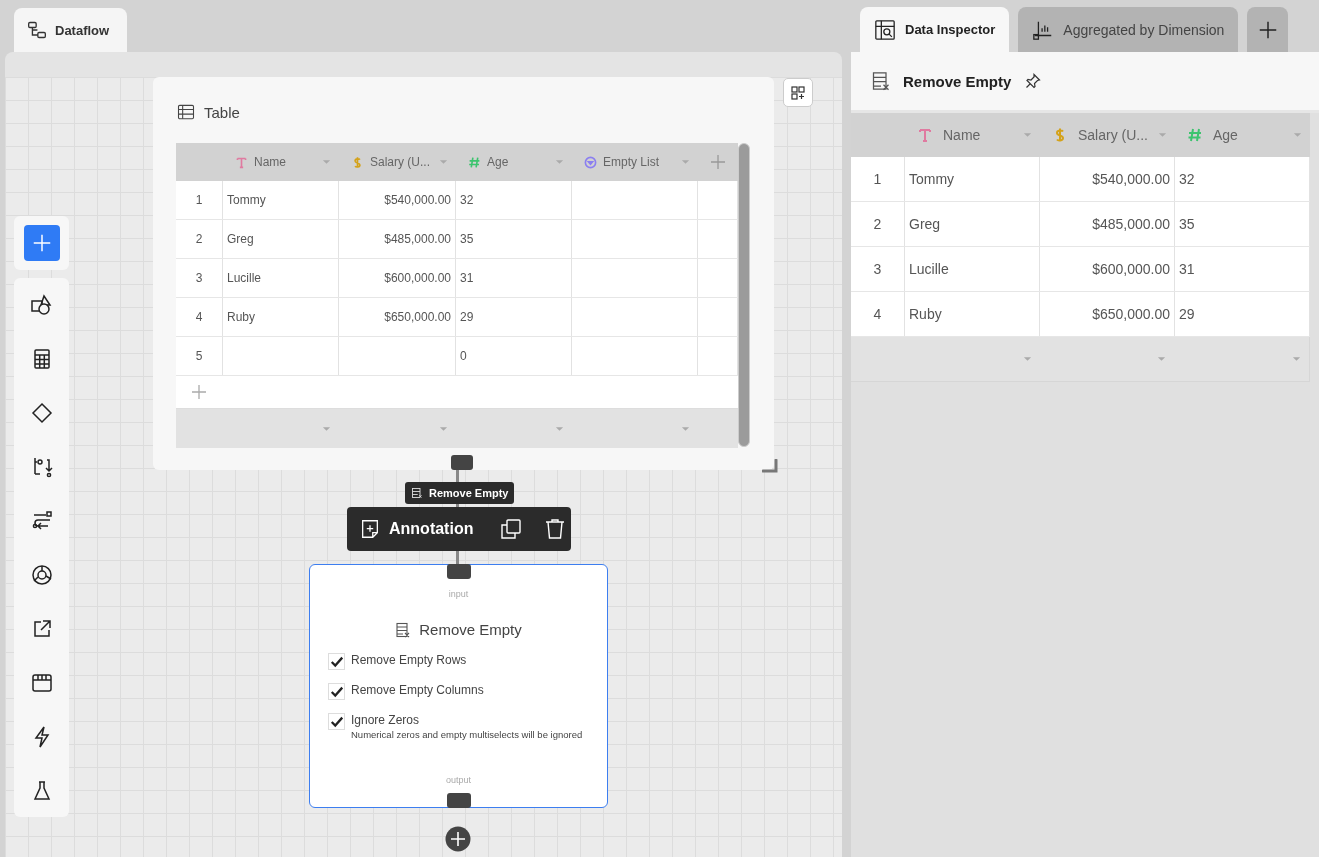 The height and width of the screenshot is (857, 1319). What do you see at coordinates (460, 493) in the screenshot?
I see `node-tooltip: Remove Empty` at bounding box center [460, 493].